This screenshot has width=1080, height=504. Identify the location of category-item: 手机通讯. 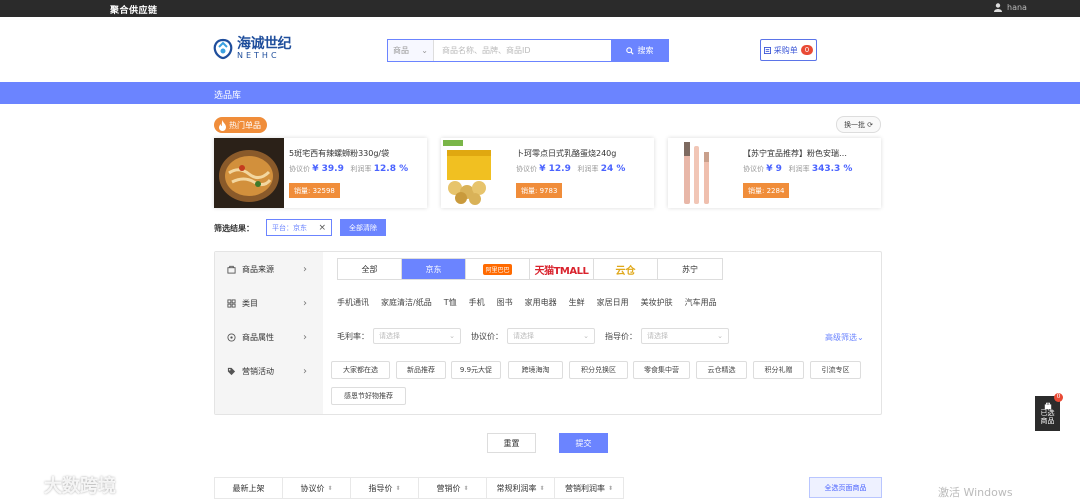
(353, 302).